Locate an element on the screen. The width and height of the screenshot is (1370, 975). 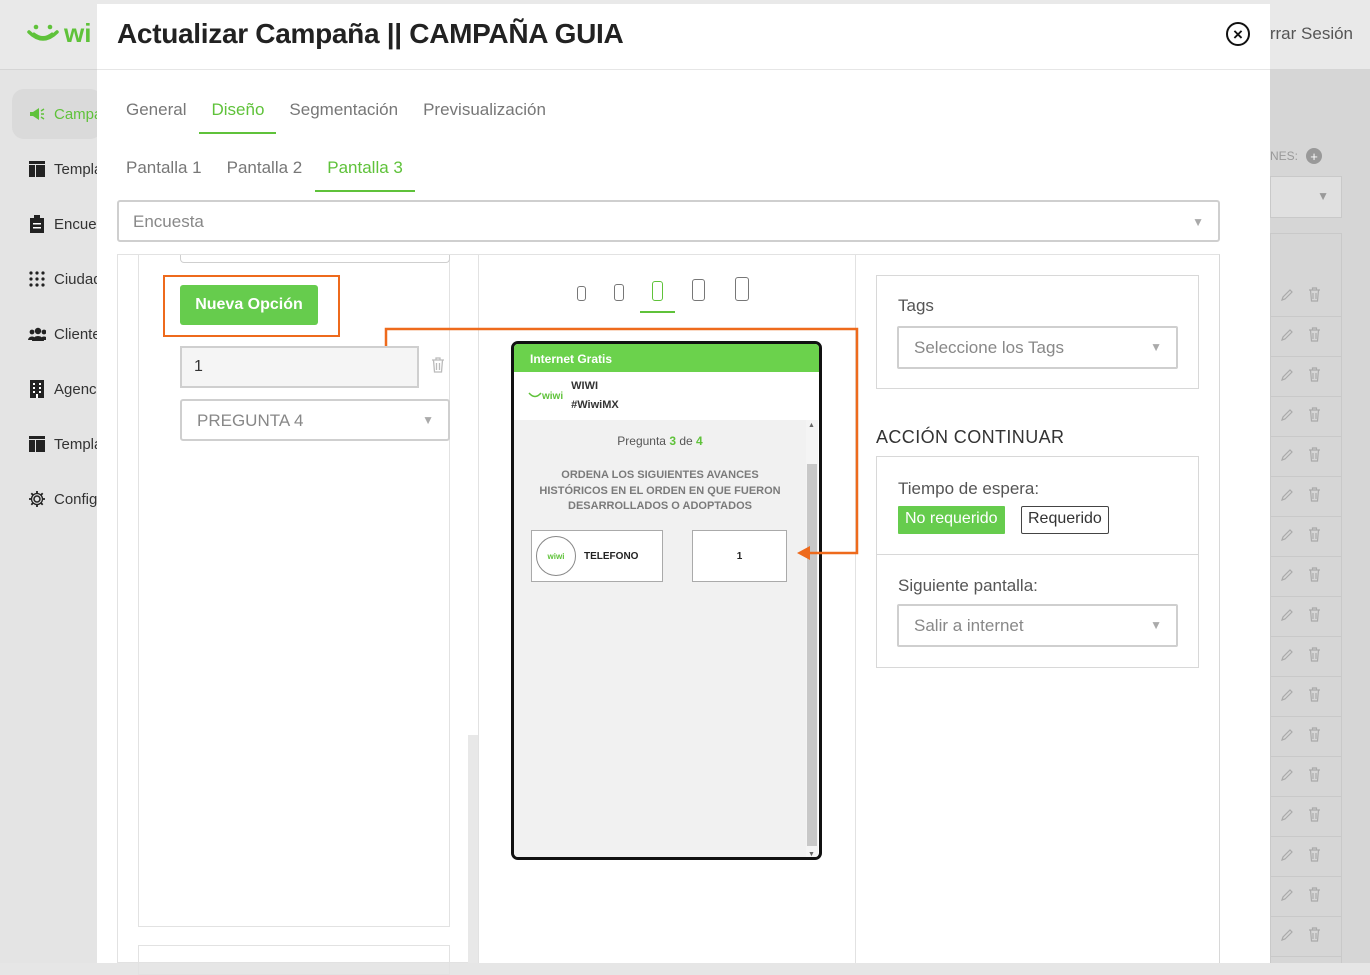
delete-option-icon is located at coordinates (438, 367).